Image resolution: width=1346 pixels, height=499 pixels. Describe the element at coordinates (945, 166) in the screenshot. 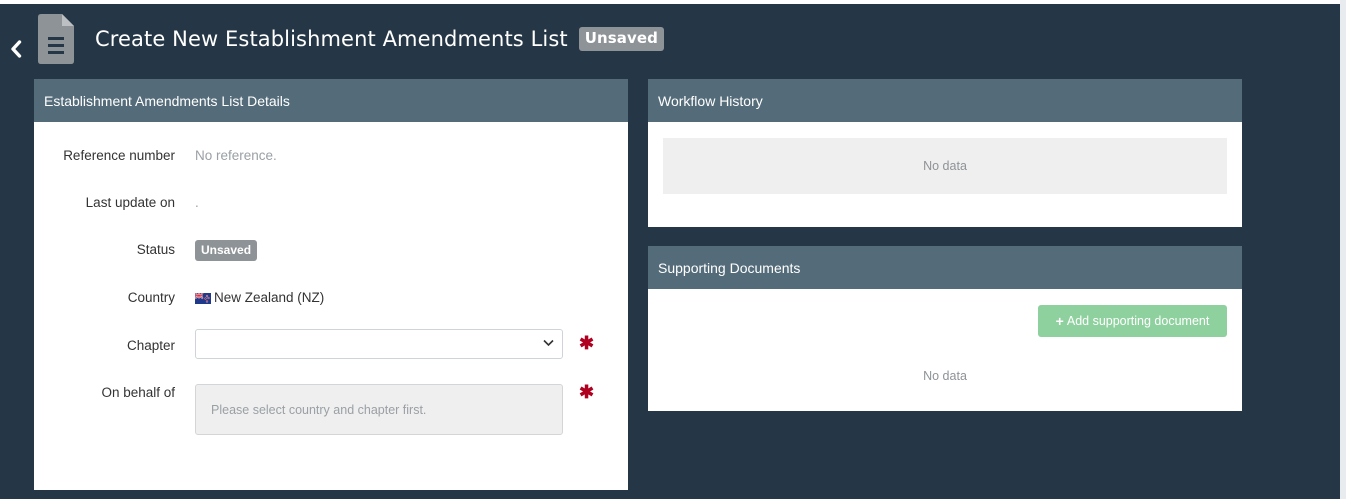

I see `workflow-empty-state: No data` at that location.